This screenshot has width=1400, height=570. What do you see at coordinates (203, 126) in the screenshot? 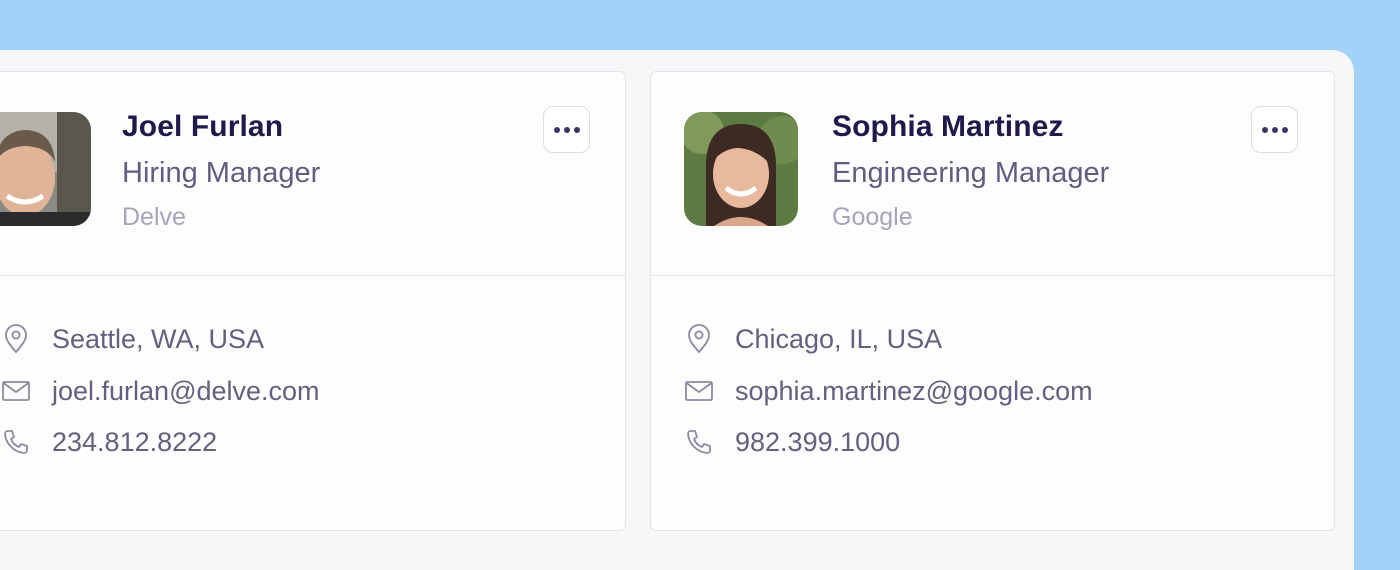
I see `contact-name: Joel Furlan` at bounding box center [203, 126].